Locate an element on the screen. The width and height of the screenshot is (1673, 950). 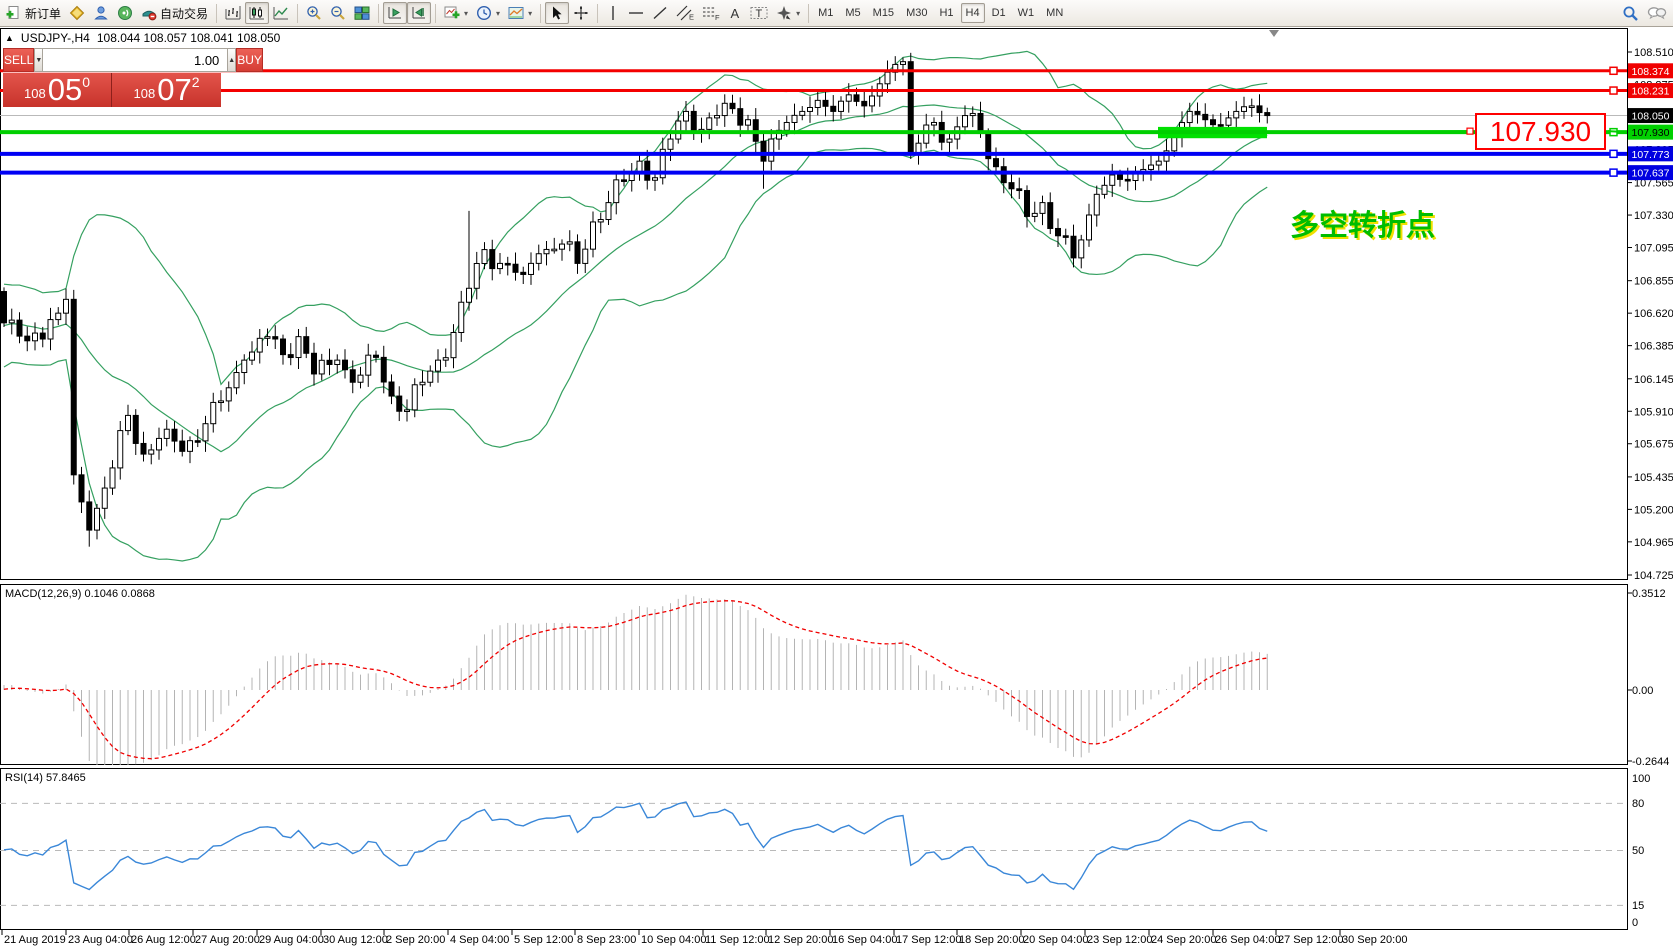
buy-price: 108 07 2 is located at coordinates (166, 90).